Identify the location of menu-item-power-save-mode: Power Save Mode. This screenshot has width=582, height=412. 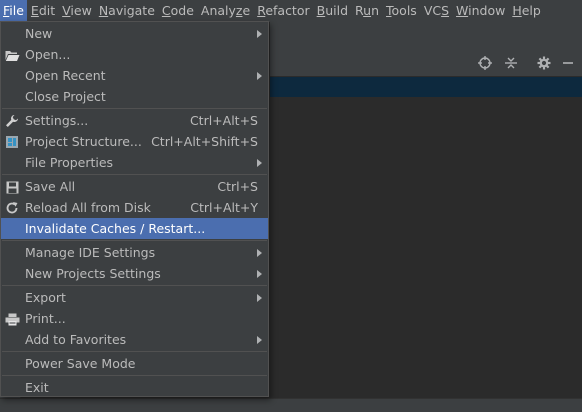
(134, 363).